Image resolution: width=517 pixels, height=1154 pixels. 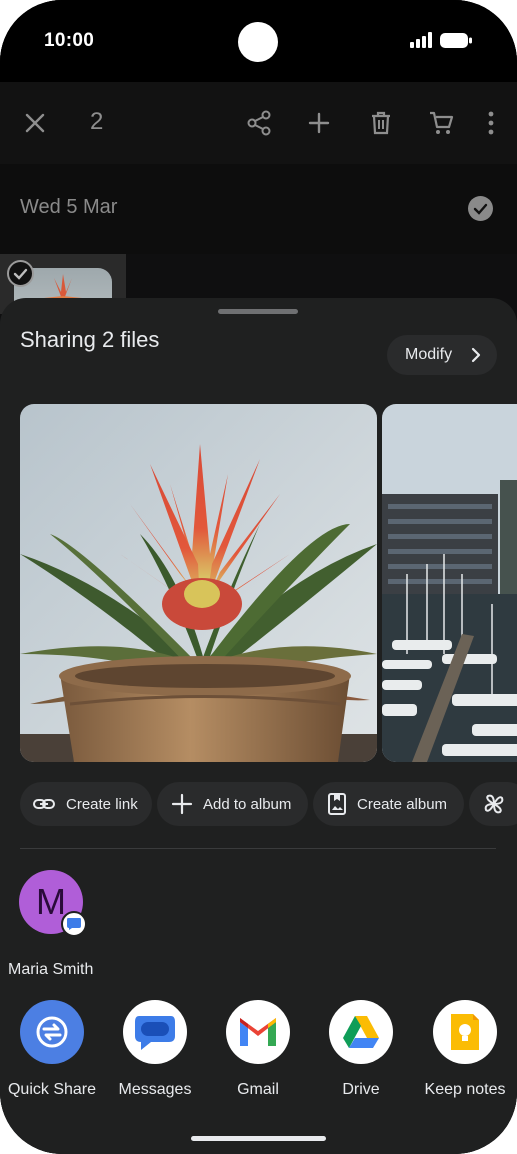 I want to click on create-album-label: Create album, so click(x=402, y=804).